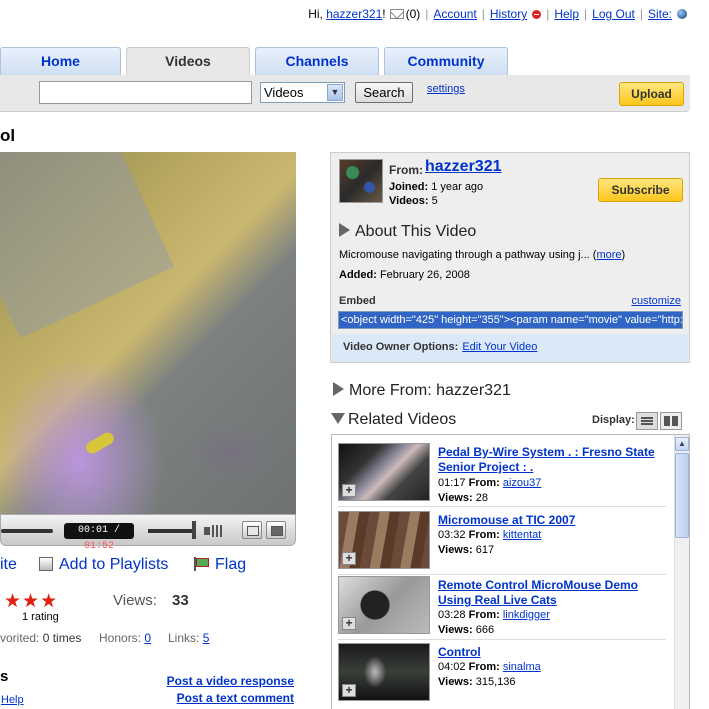  I want to click on more-from-toggle: More From: hazzer321, so click(422, 391).